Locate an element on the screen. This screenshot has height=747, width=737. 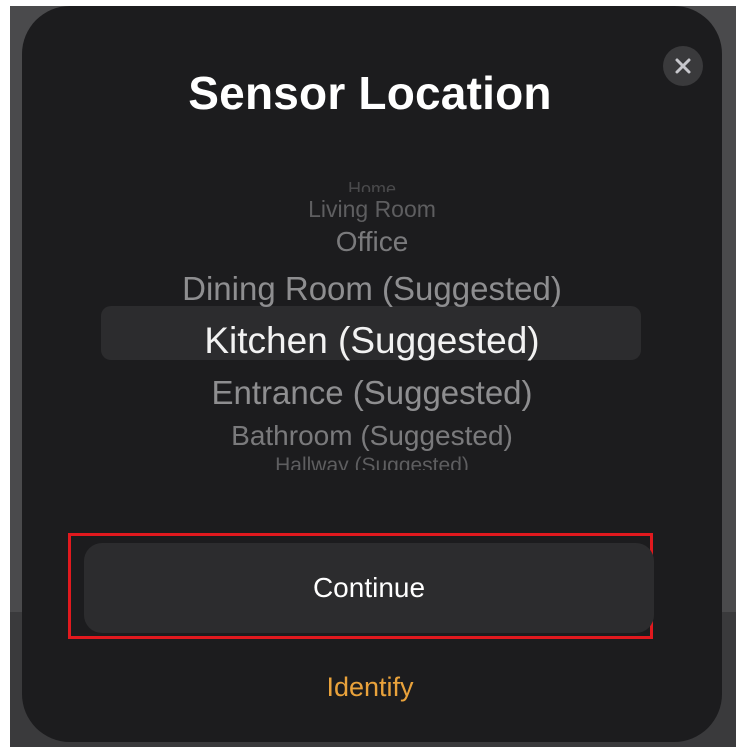
picker-item-selected: Kitchen (Suggested) is located at coordinates (372, 341).